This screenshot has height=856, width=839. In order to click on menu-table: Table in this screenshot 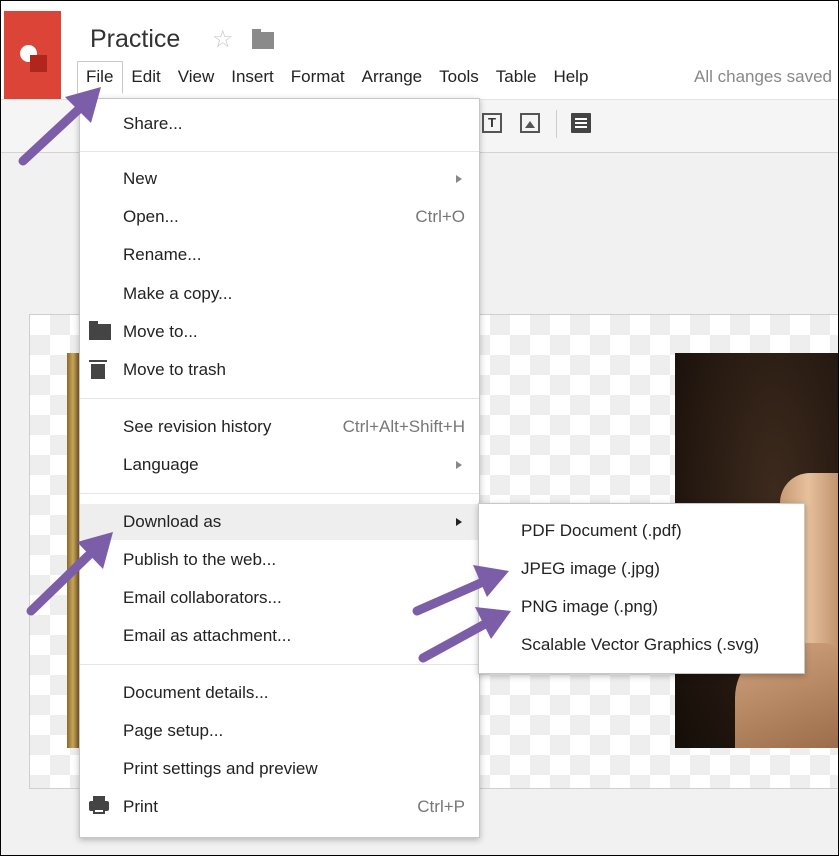, I will do `click(517, 77)`.